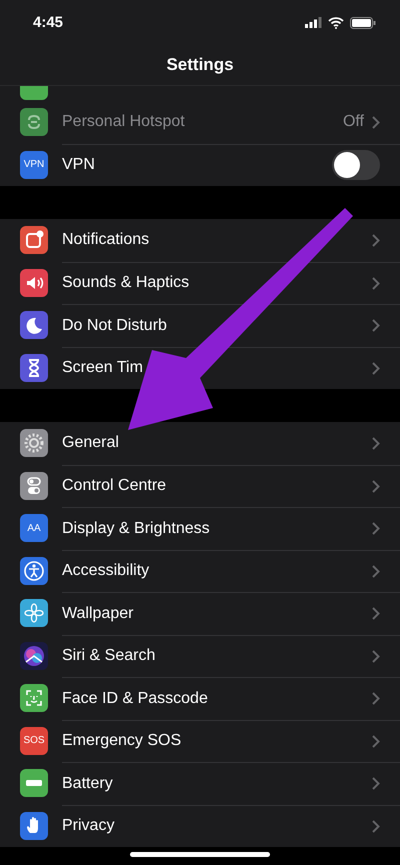 This screenshot has height=865, width=400. I want to click on setting-label: Wallpaper, so click(217, 613).